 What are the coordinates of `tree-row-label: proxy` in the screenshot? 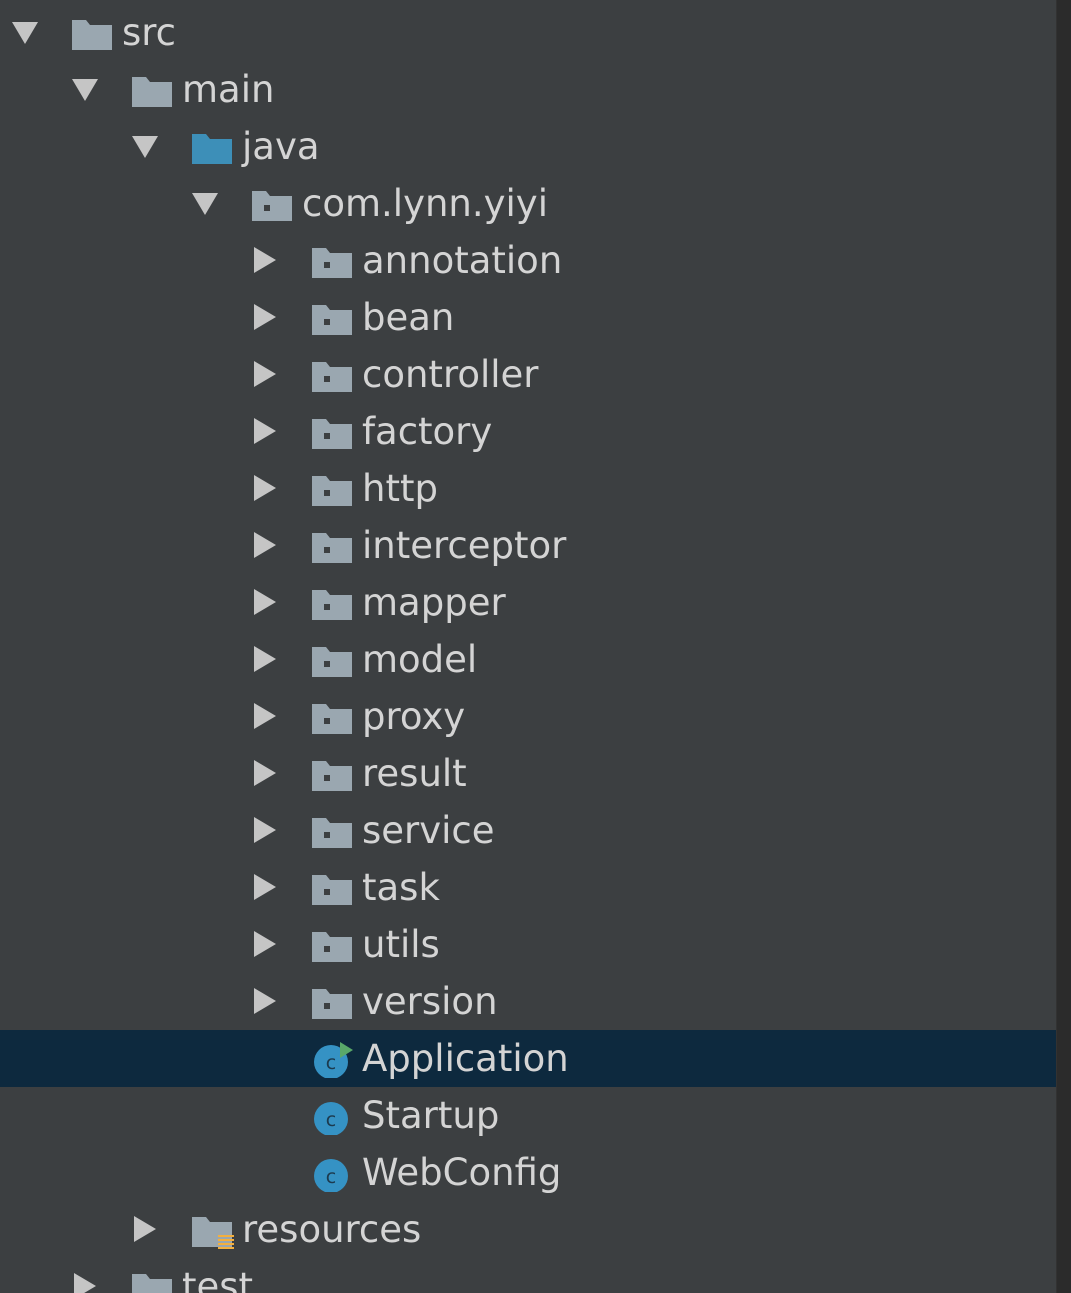 It's located at (414, 716).